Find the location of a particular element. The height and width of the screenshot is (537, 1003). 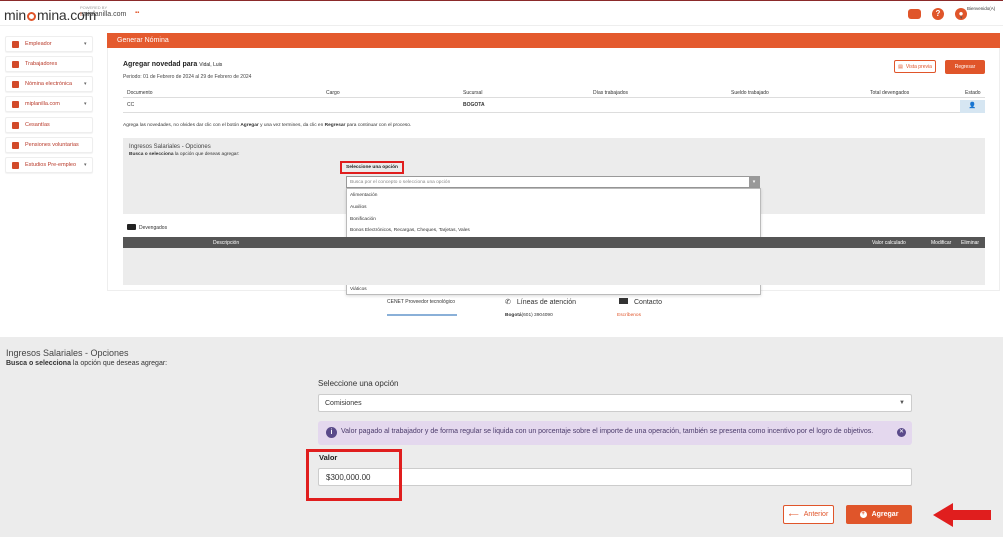

chat-icon is located at coordinates (914, 14).